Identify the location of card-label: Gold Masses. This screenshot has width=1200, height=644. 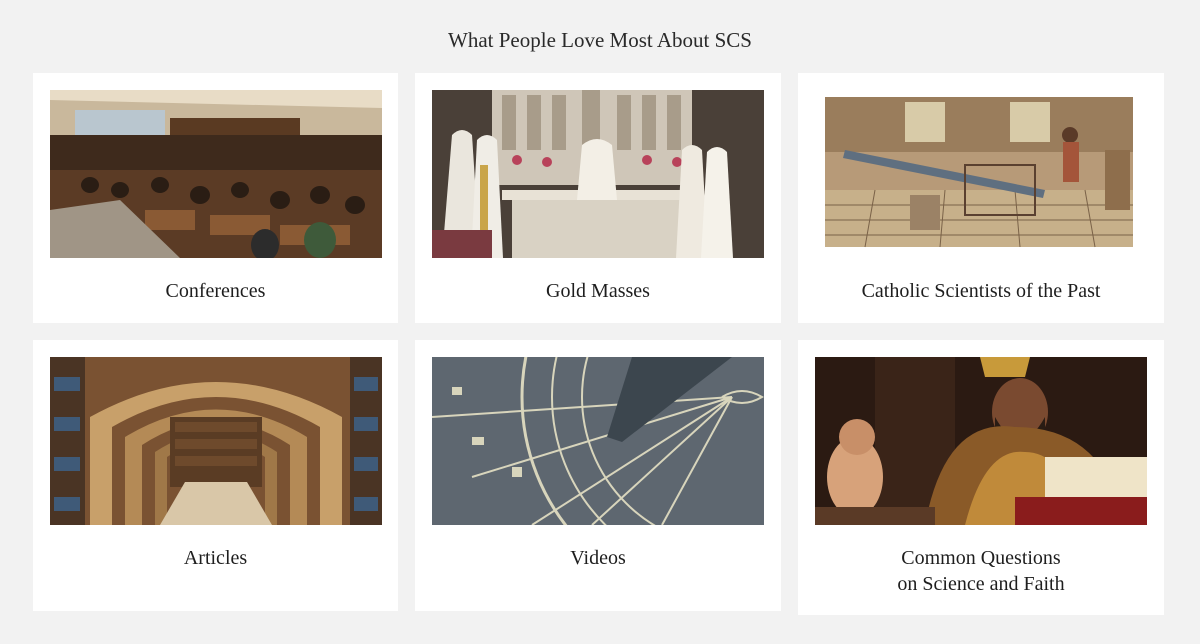
(598, 291).